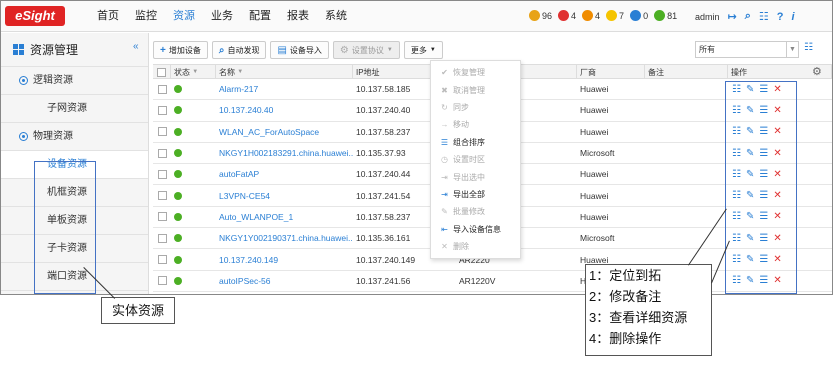 Image resolution: width=833 pixels, height=365 pixels. Describe the element at coordinates (747, 49) in the screenshot. I see `filter-select: 所有 ▼` at that location.